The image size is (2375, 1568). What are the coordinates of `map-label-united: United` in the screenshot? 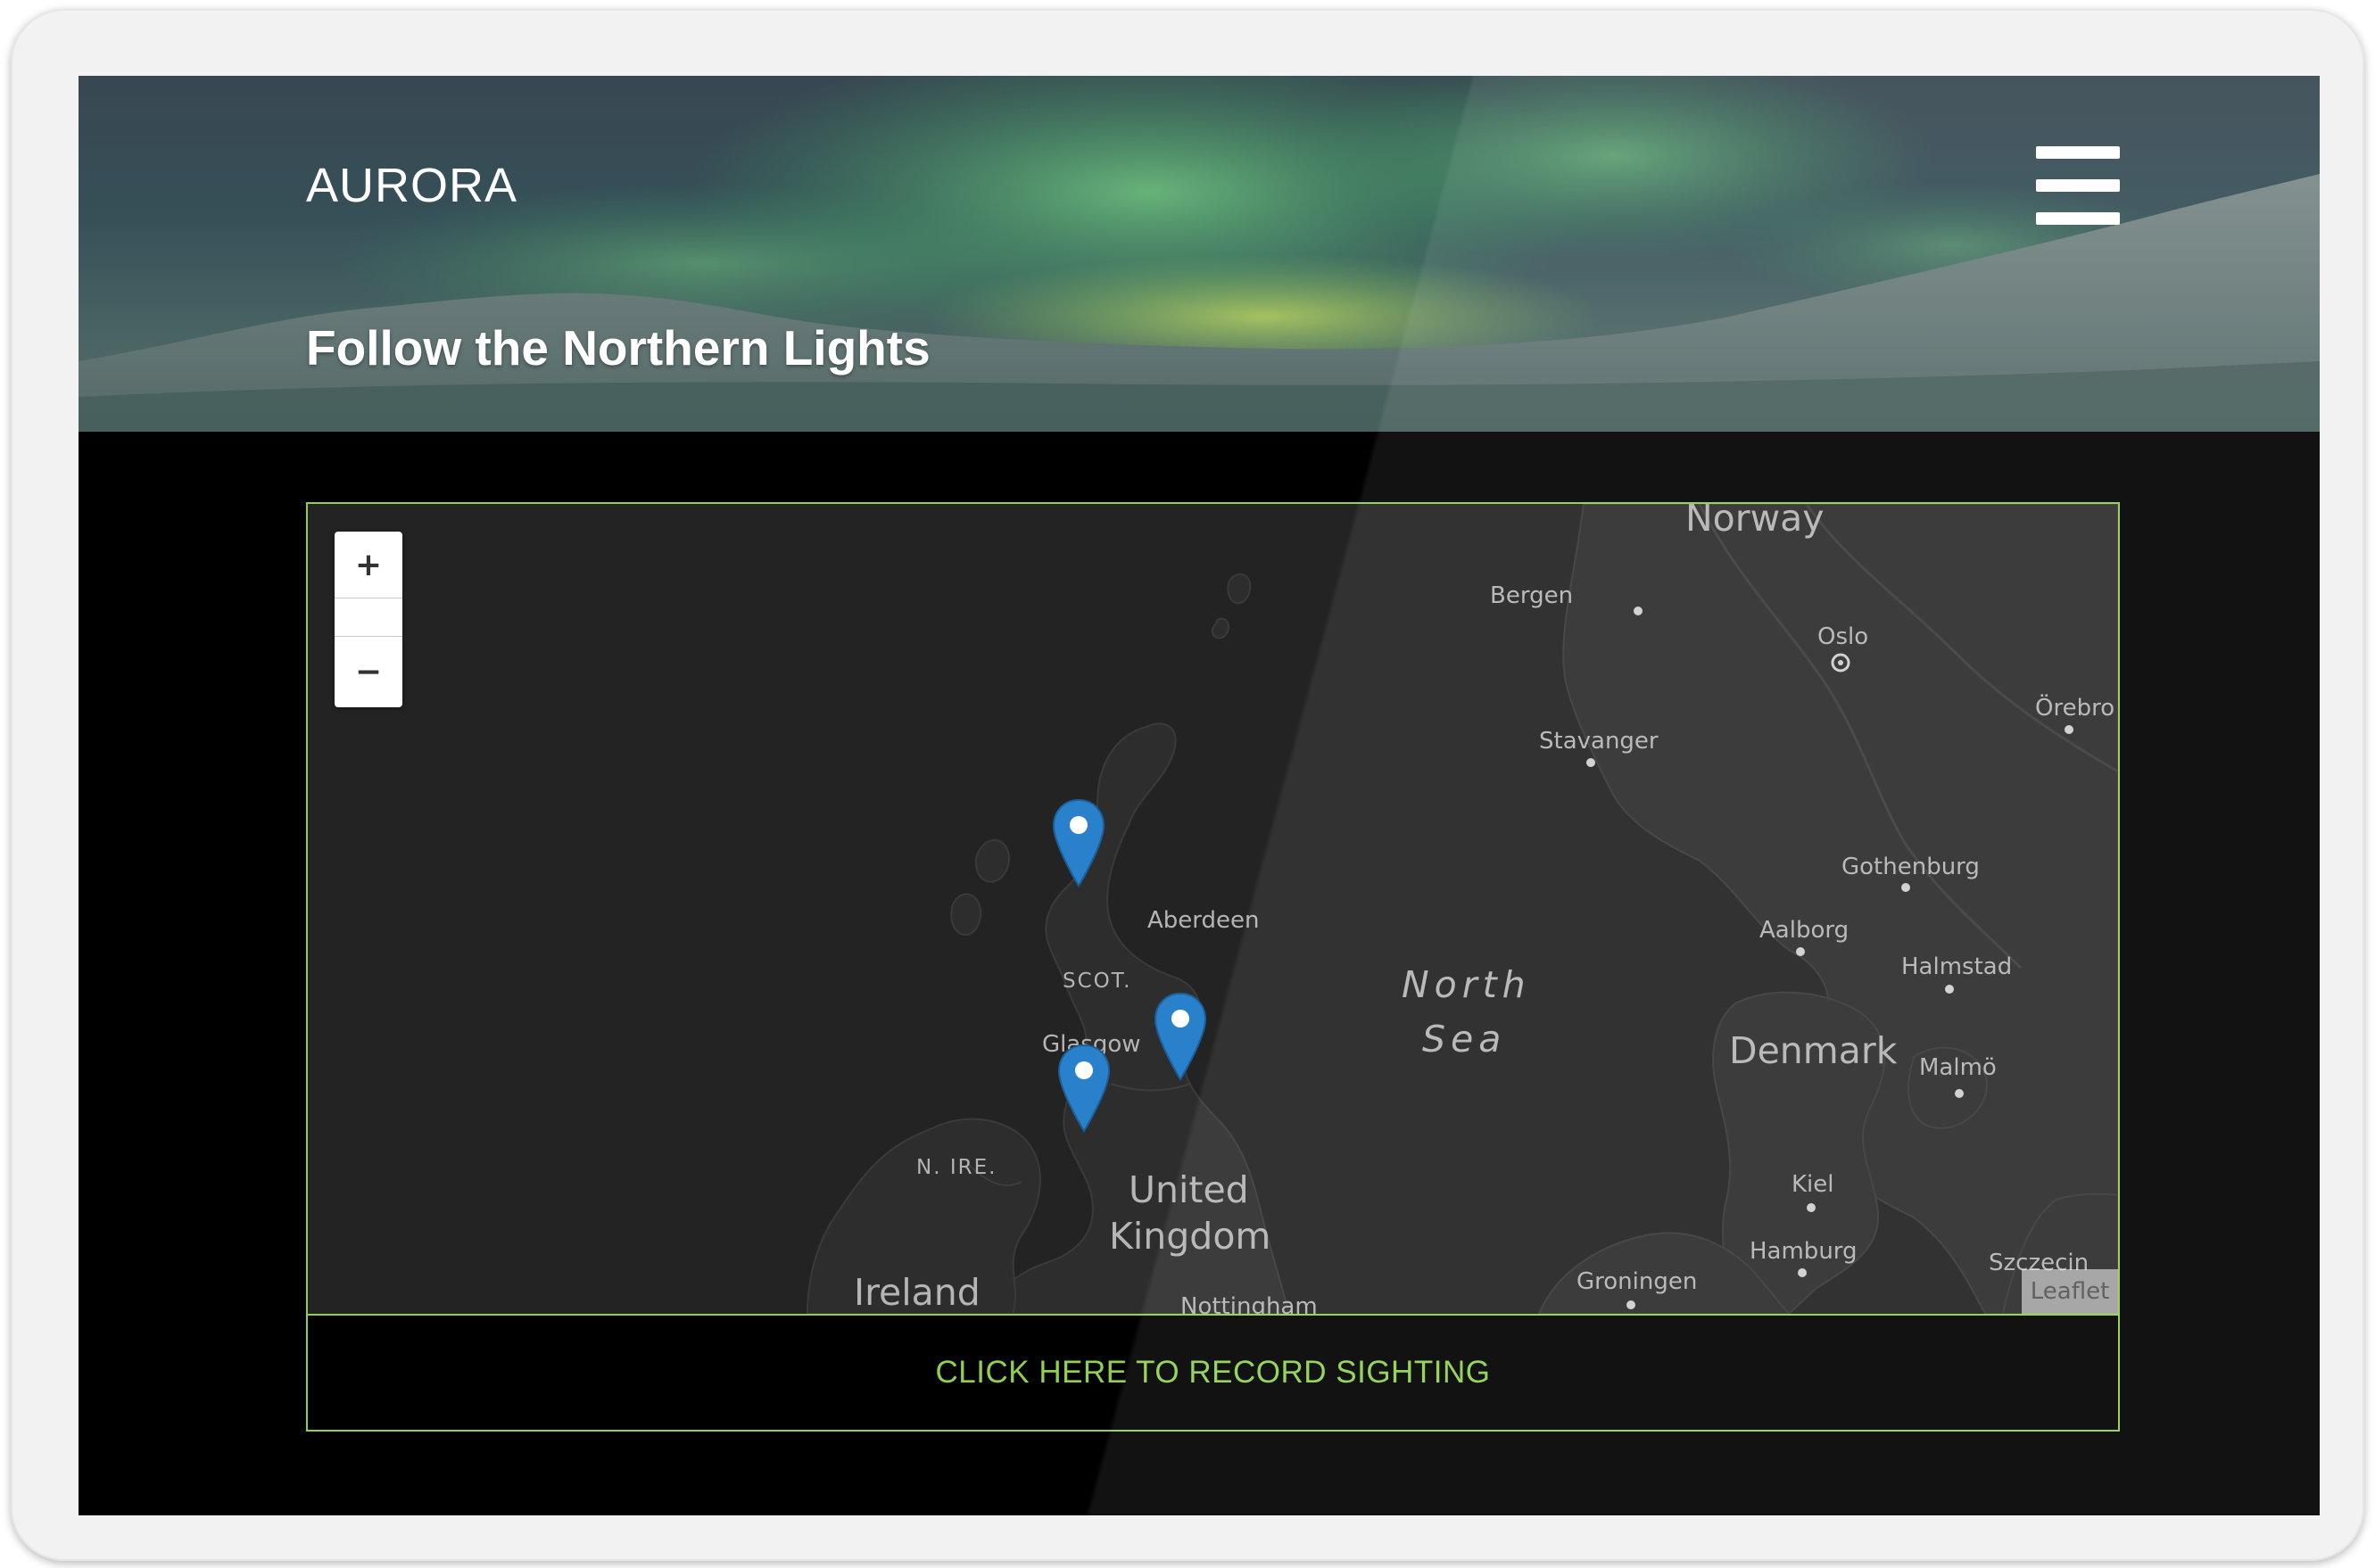 It's located at (1189, 1189).